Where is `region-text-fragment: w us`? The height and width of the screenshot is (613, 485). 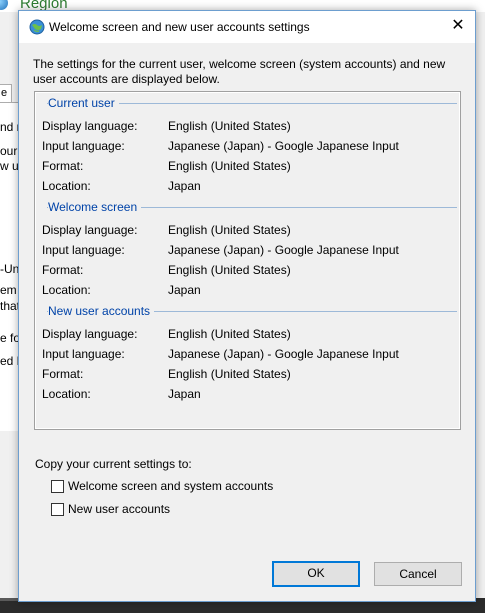 region-text-fragment: w us is located at coordinates (9, 166).